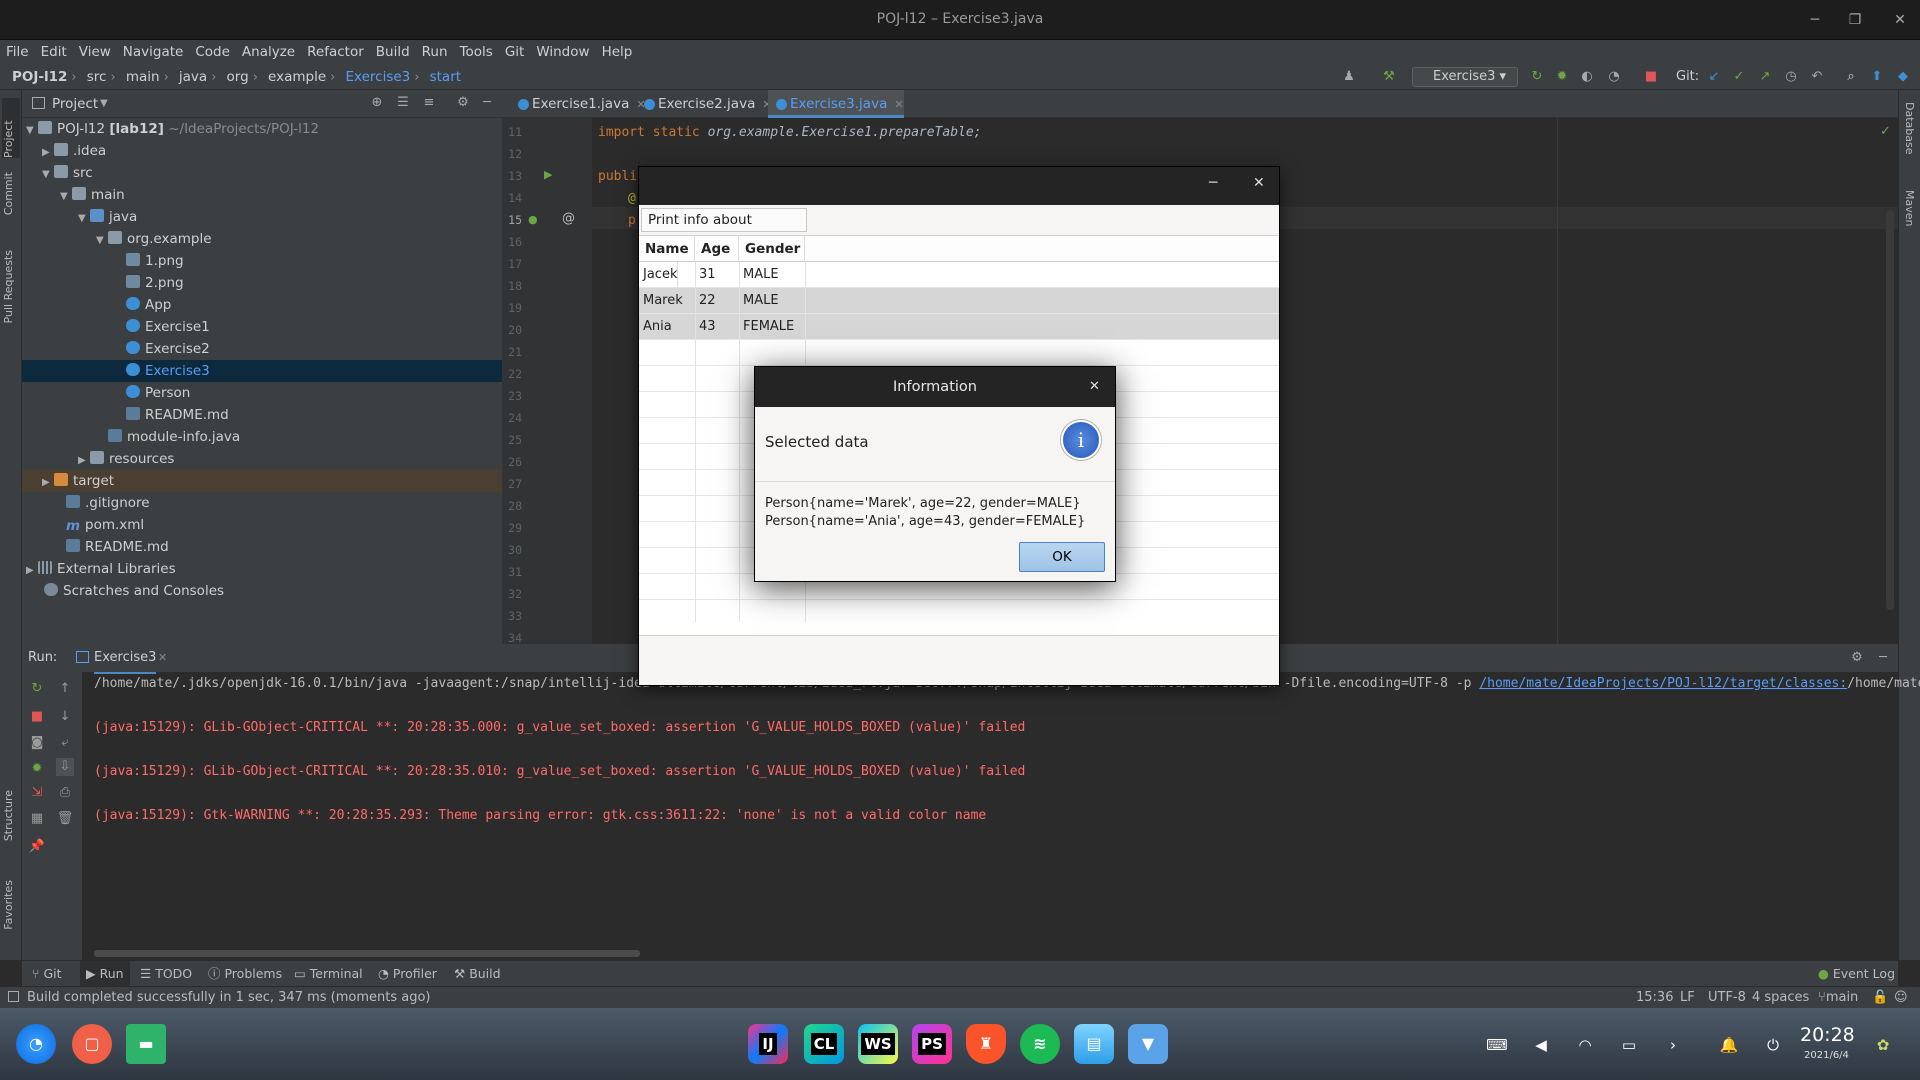 This screenshot has height=1080, width=1920. I want to click on soft-wrap-icon: ⤶, so click(65, 743).